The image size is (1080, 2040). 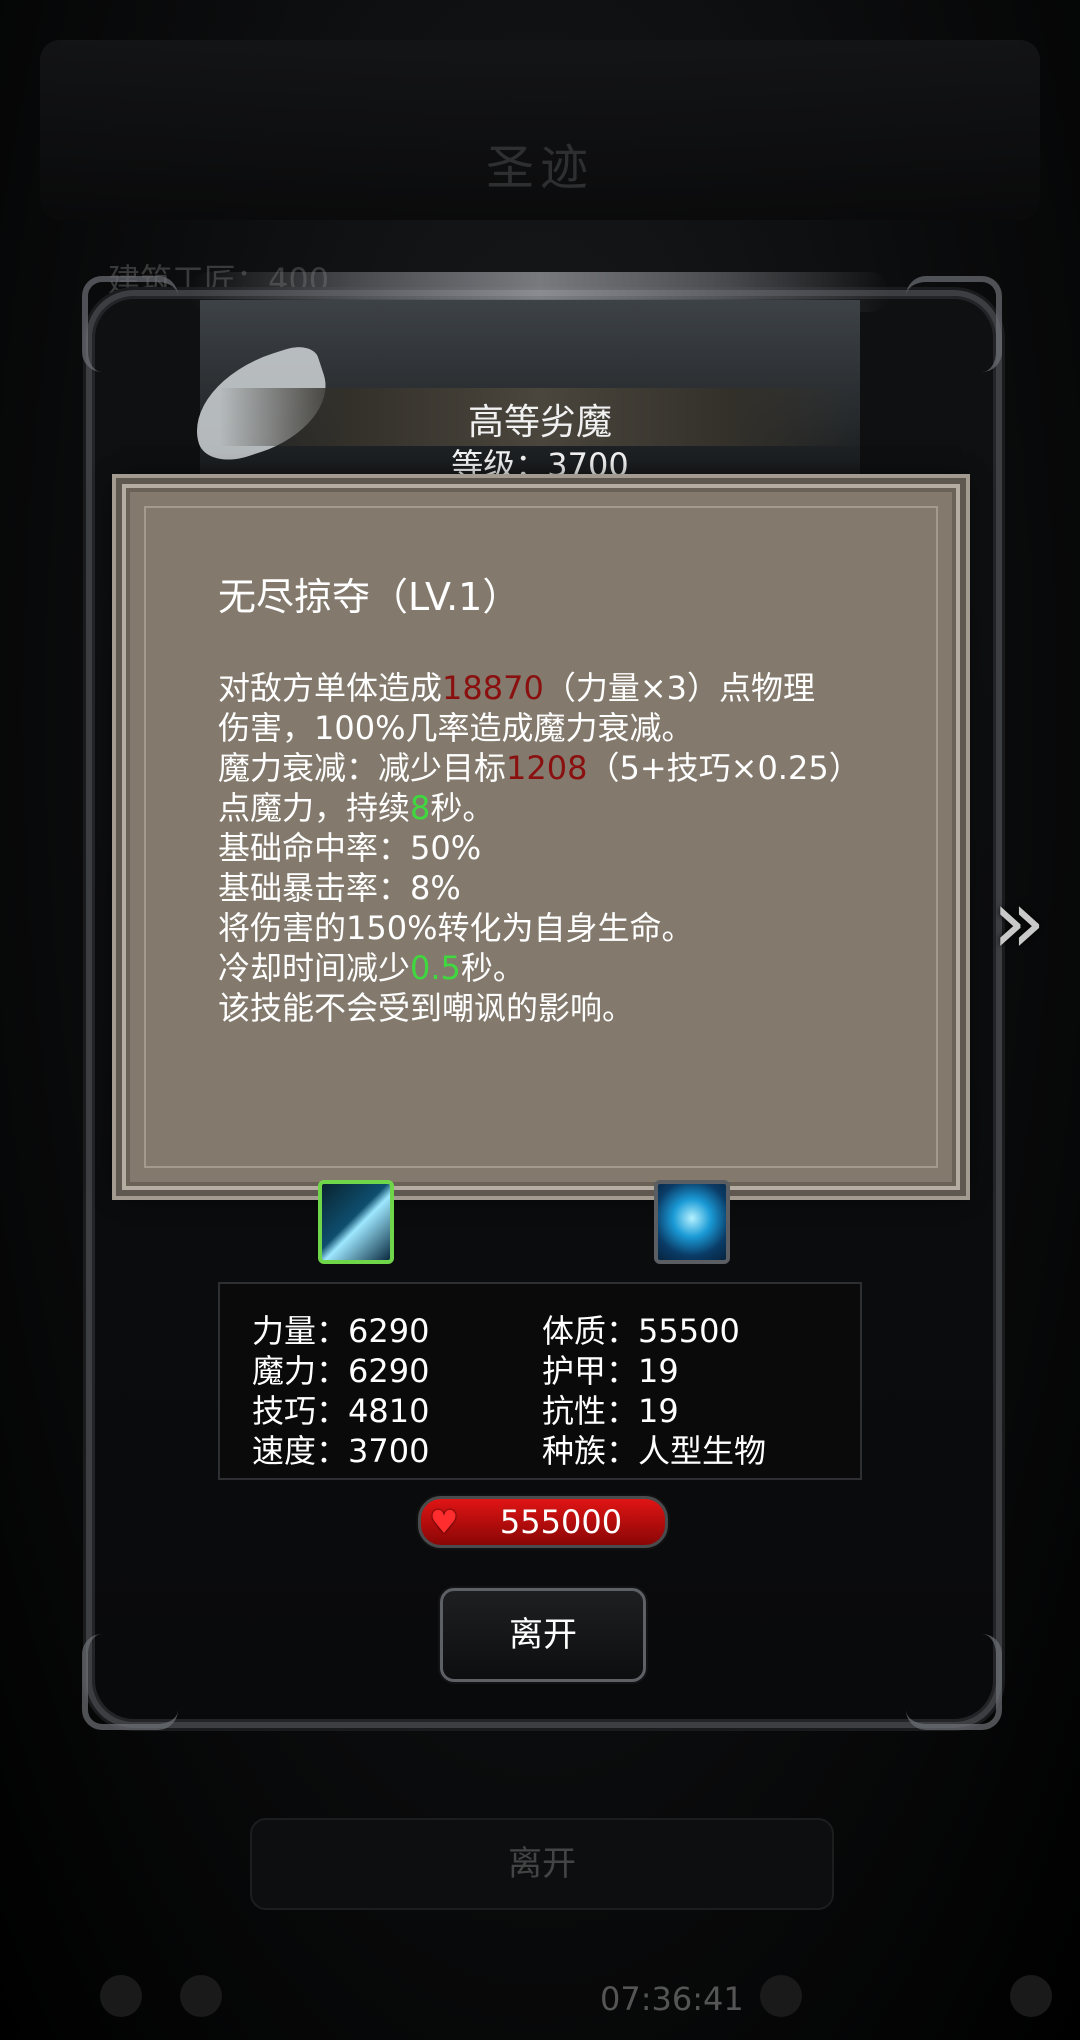 I want to click on skill-text: （5+技巧×0.25）, so click(x=724, y=768).